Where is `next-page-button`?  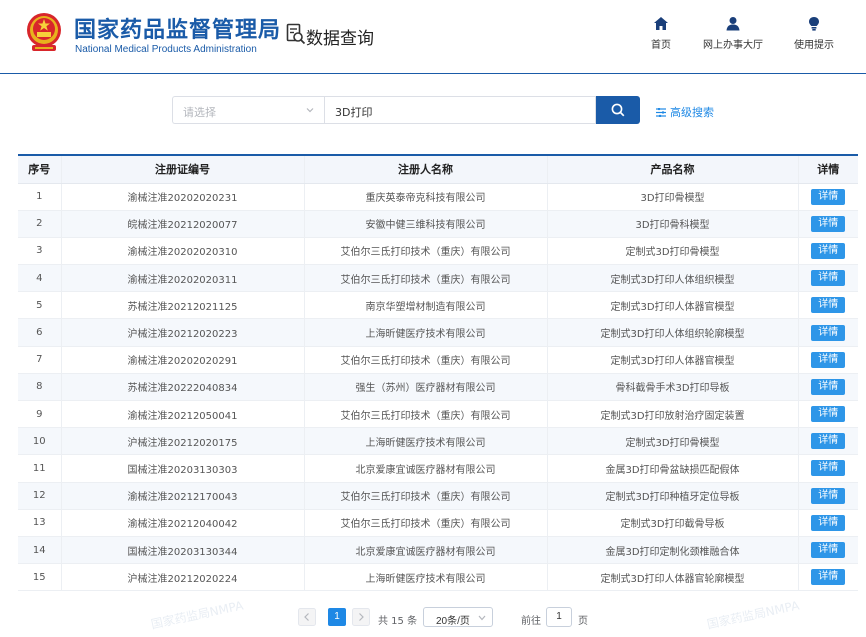 next-page-button is located at coordinates (361, 617).